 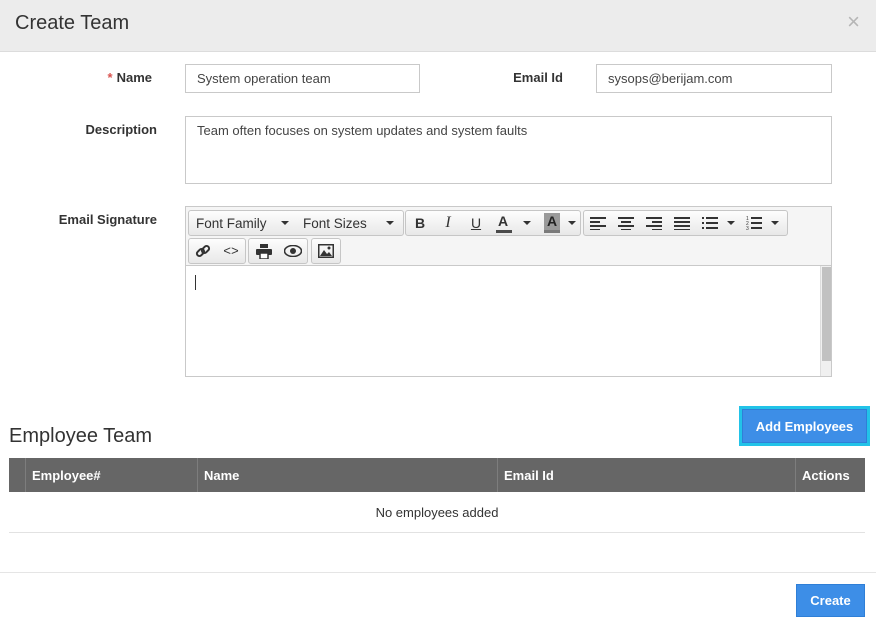 I want to click on table-header: Employee# Name Email Id Actions, so click(x=437, y=475).